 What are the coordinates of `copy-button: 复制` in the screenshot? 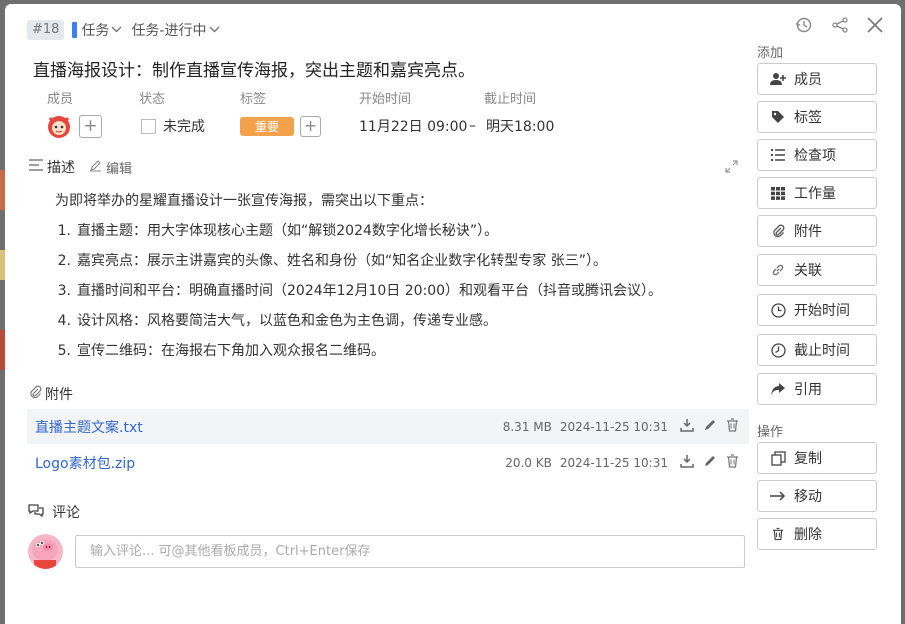 It's located at (817, 458).